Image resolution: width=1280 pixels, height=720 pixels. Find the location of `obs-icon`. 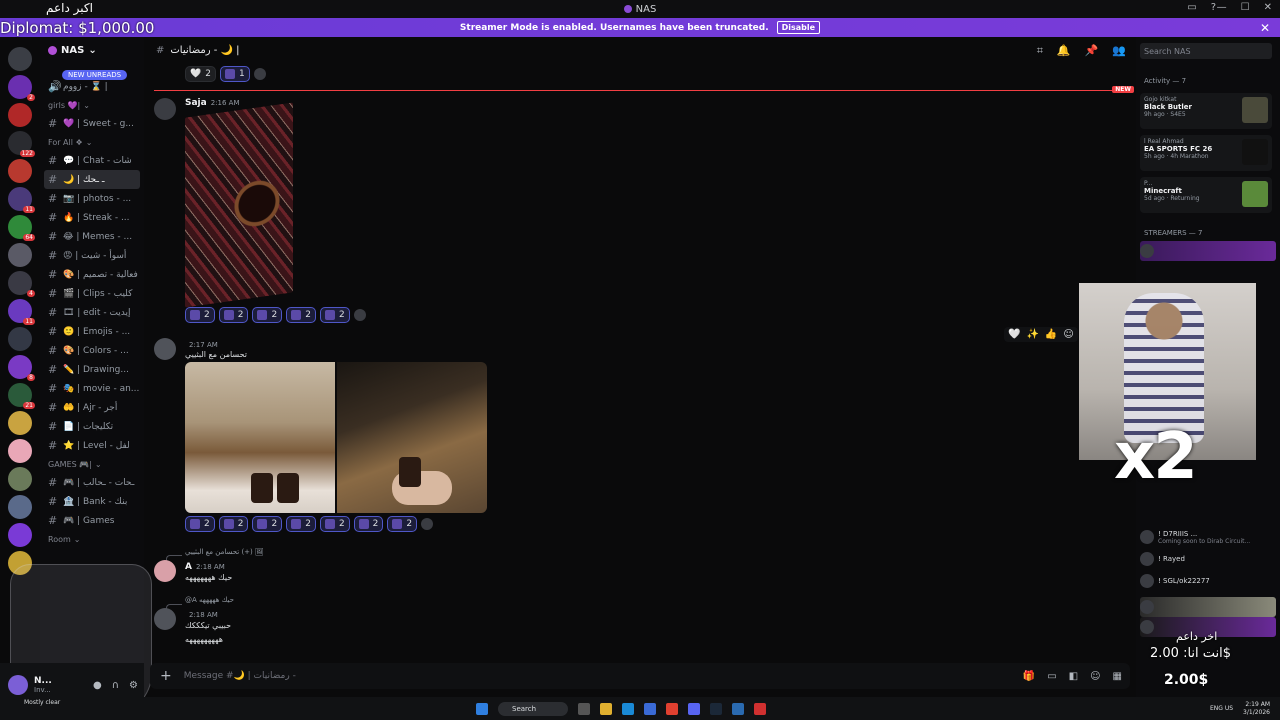

obs-icon is located at coordinates (760, 708).